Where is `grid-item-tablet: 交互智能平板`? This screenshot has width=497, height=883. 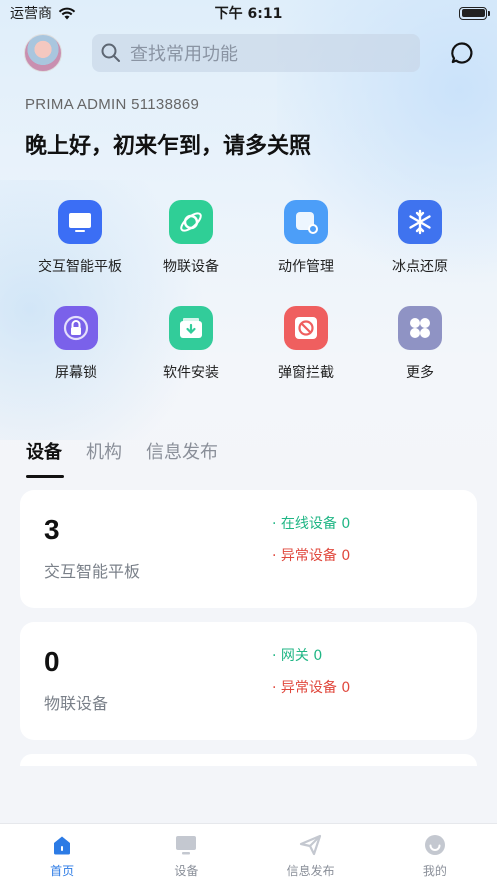
grid-item-tablet: 交互智能平板 is located at coordinates (80, 238).